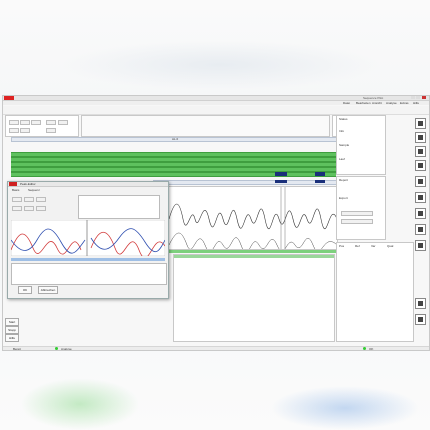  I want to click on background-glow-green, so click(80, 404).